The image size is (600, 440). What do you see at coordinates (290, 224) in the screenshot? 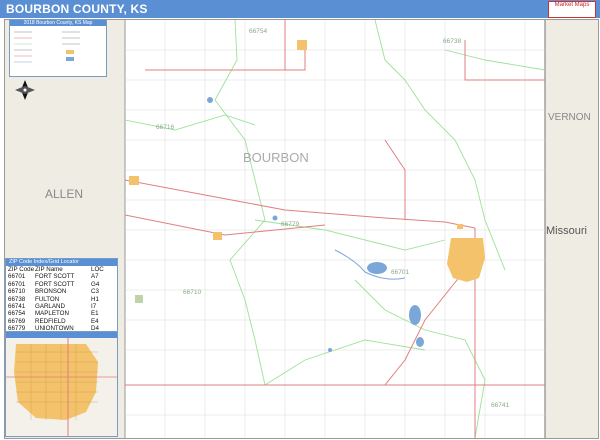
I see `zip-label-66779: 66779` at bounding box center [290, 224].